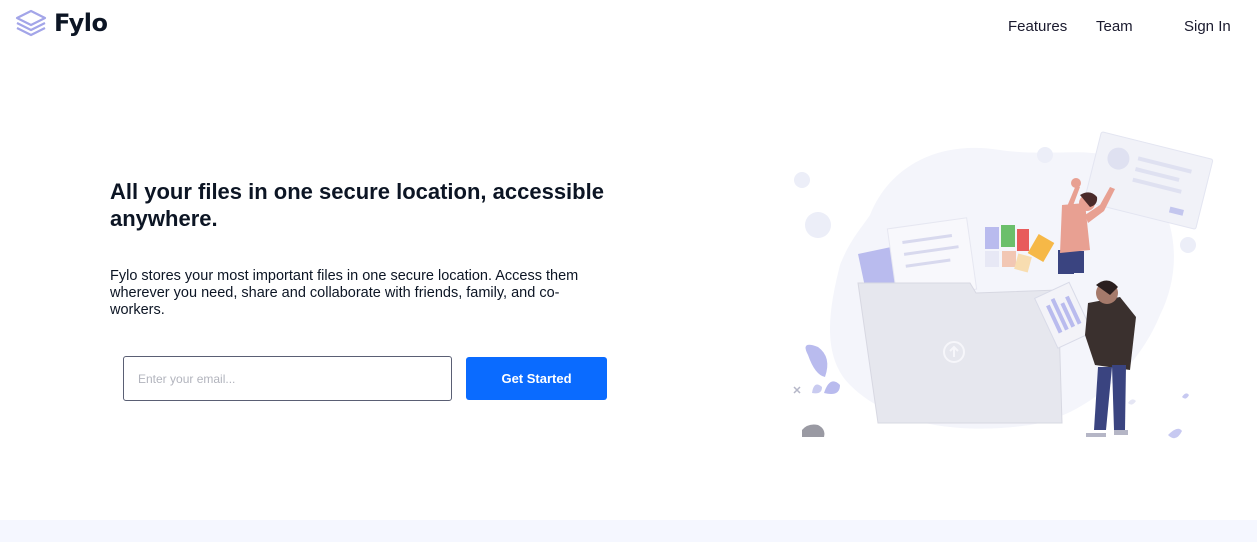 The image size is (1257, 542). Describe the element at coordinates (31, 23) in the screenshot. I see `stacked-layers-icon` at that location.